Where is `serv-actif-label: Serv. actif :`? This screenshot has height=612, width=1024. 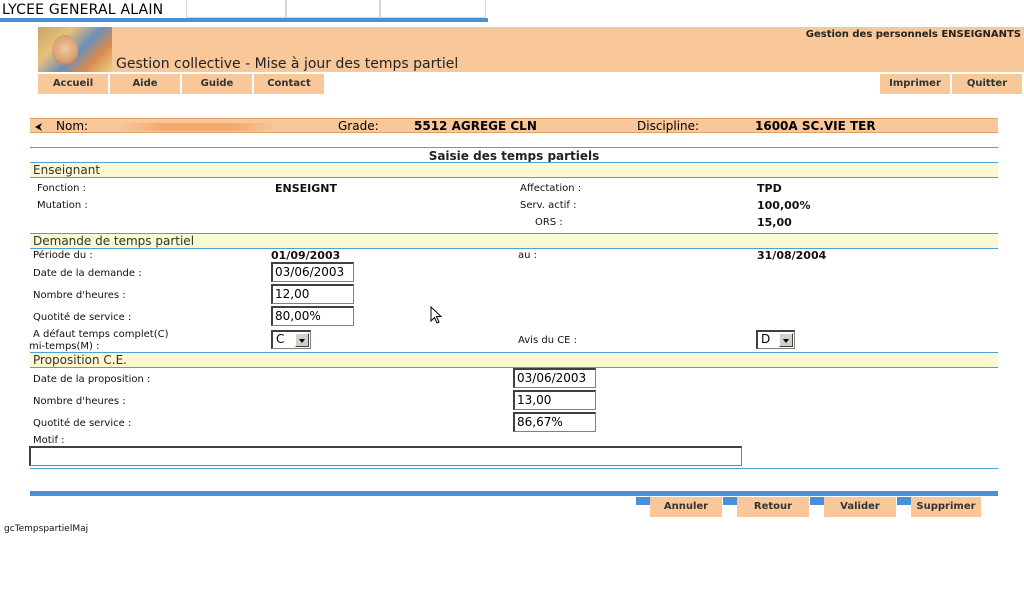
serv-actif-label: Serv. actif : is located at coordinates (548, 205).